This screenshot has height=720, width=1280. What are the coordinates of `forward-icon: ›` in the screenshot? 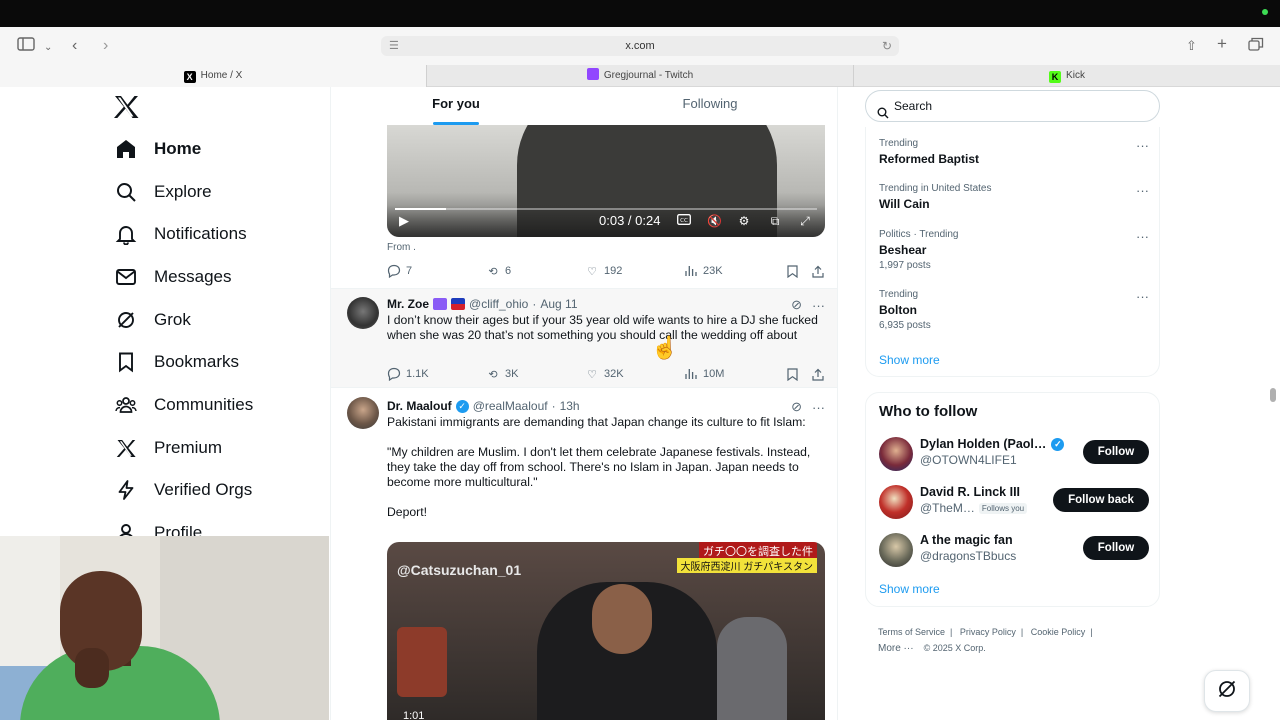 It's located at (105, 46).